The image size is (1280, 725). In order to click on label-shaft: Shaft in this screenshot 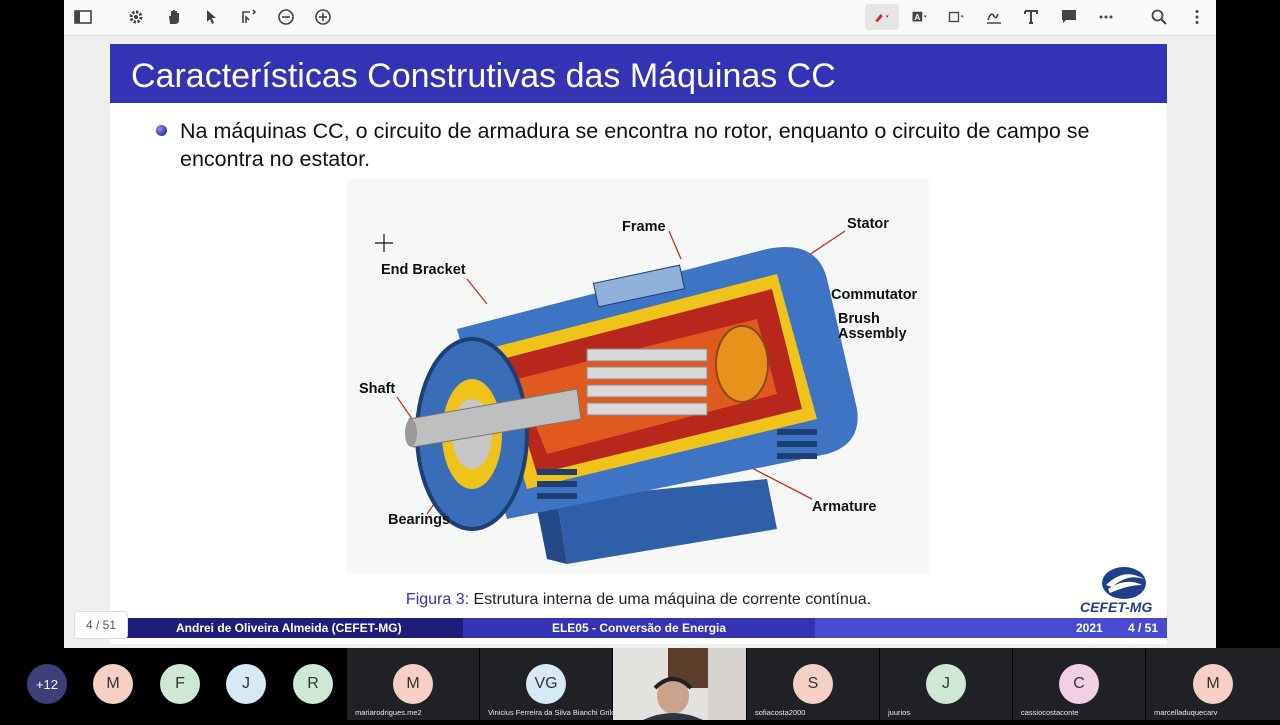, I will do `click(377, 389)`.